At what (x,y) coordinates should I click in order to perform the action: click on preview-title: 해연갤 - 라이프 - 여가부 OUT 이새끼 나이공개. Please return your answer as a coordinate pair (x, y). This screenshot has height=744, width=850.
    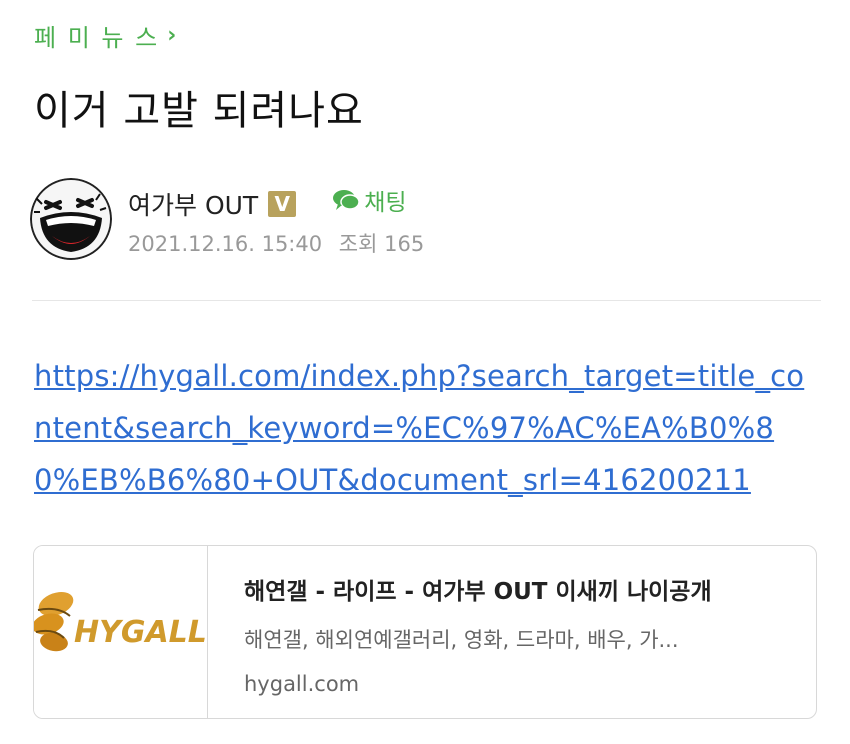
    Looking at the image, I should click on (478, 592).